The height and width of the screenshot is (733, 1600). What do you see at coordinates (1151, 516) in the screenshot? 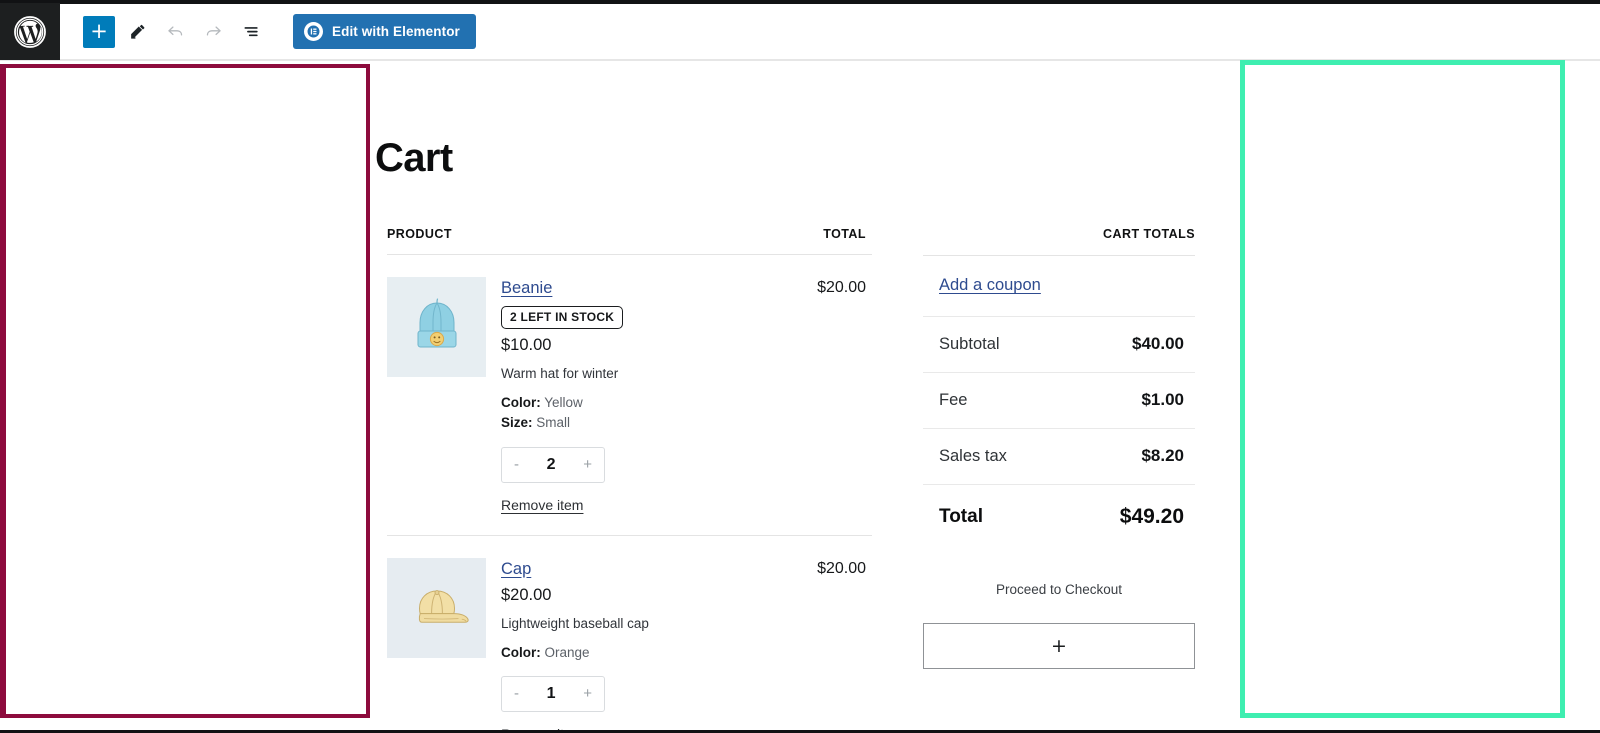
I see `grand-total-value: $49.20` at bounding box center [1151, 516].